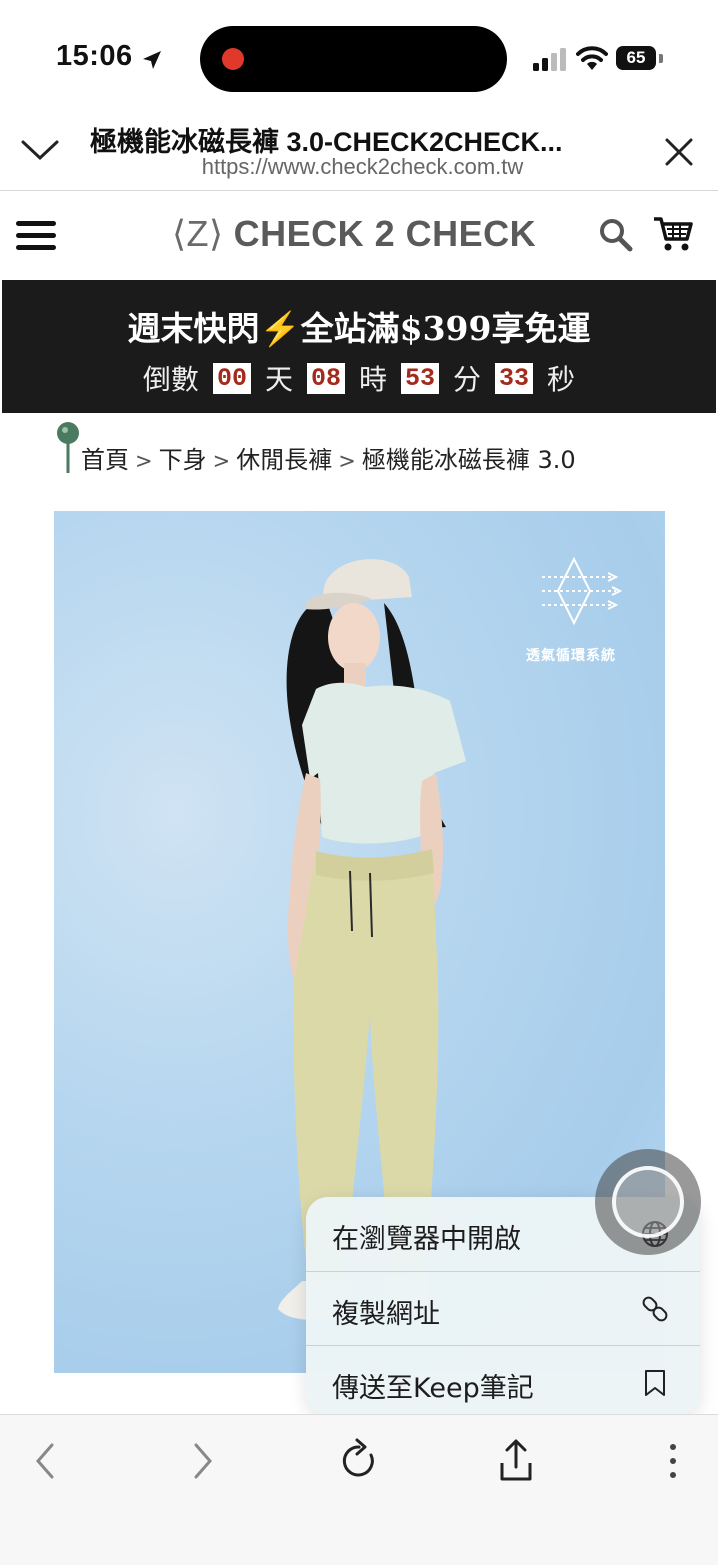  What do you see at coordinates (362, 166) in the screenshot?
I see `page-url: https://www.check2check.com.tw` at bounding box center [362, 166].